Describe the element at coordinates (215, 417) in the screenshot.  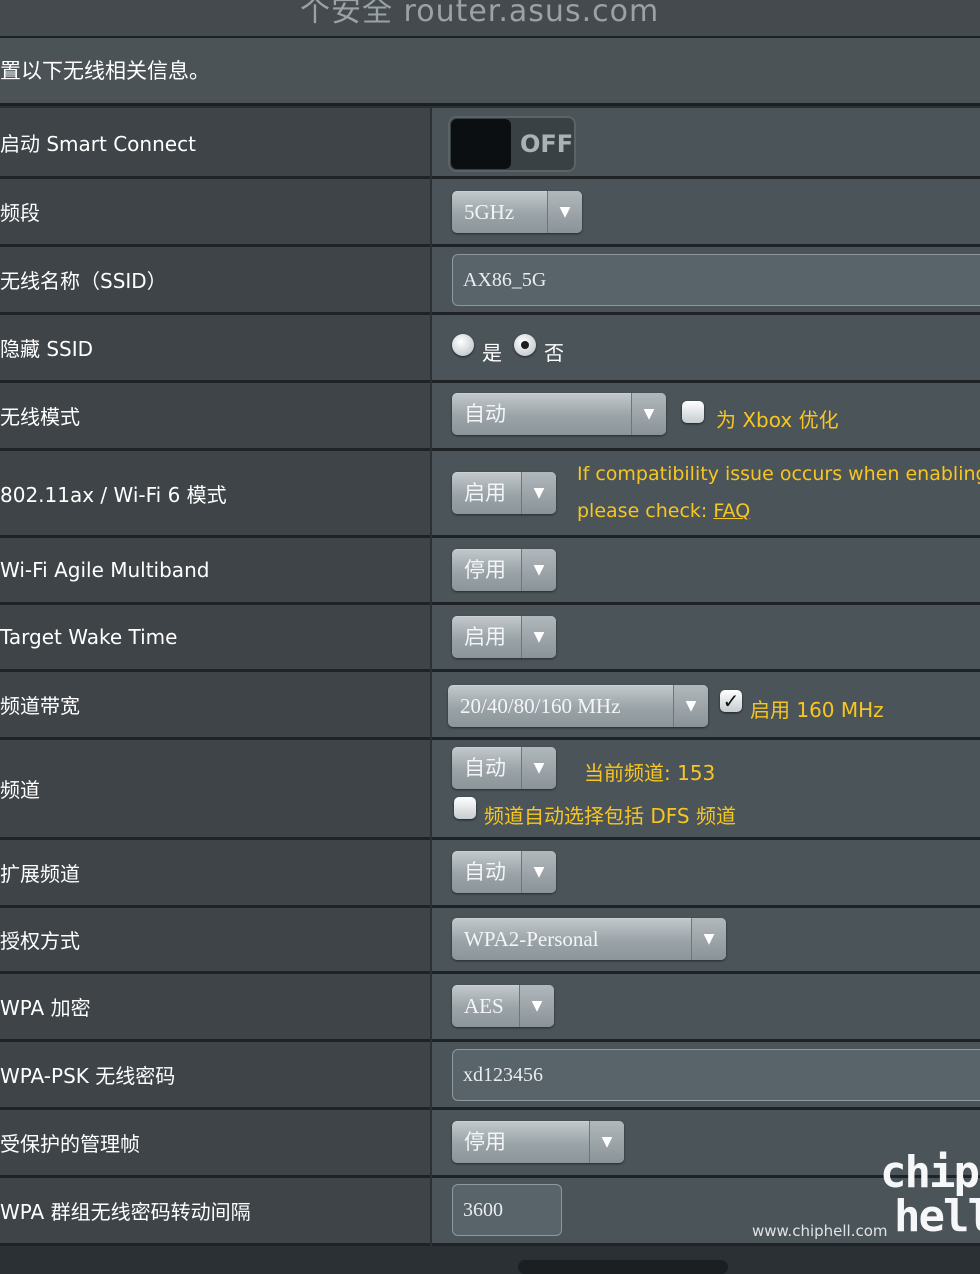
I see `wireless-mode-label: 无线模式` at that location.